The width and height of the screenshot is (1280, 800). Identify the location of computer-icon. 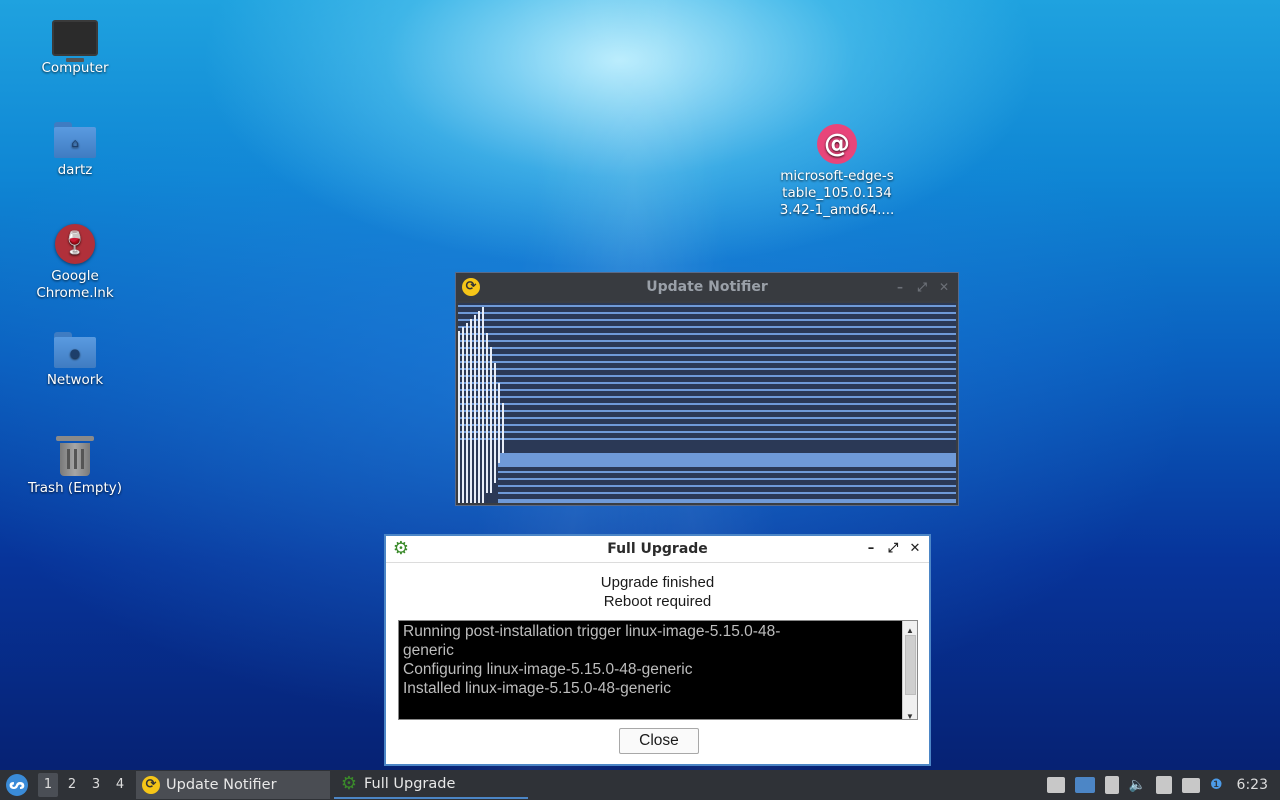
(75, 41).